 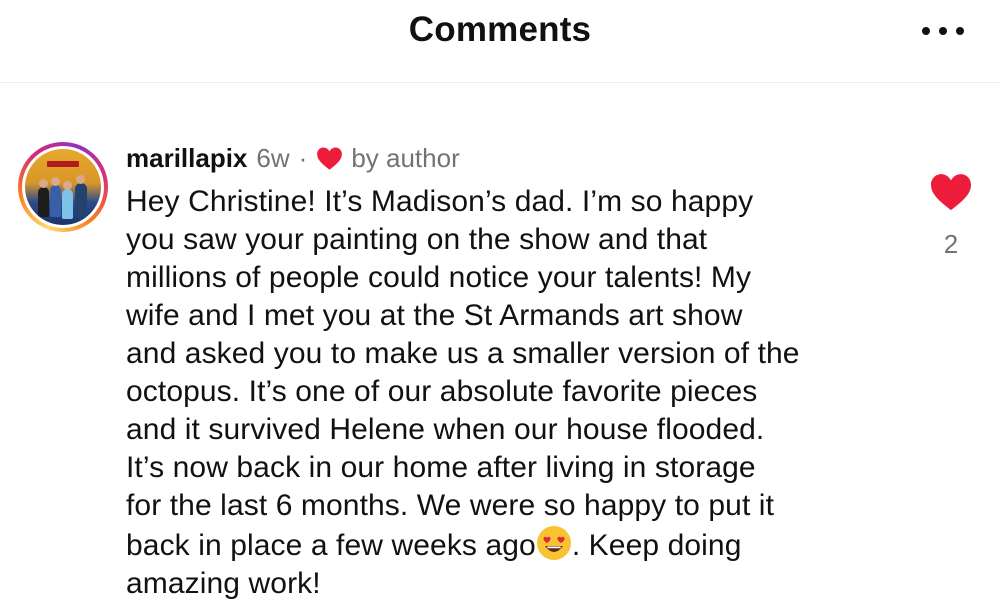 I want to click on page-title: Comments, so click(x=500, y=29).